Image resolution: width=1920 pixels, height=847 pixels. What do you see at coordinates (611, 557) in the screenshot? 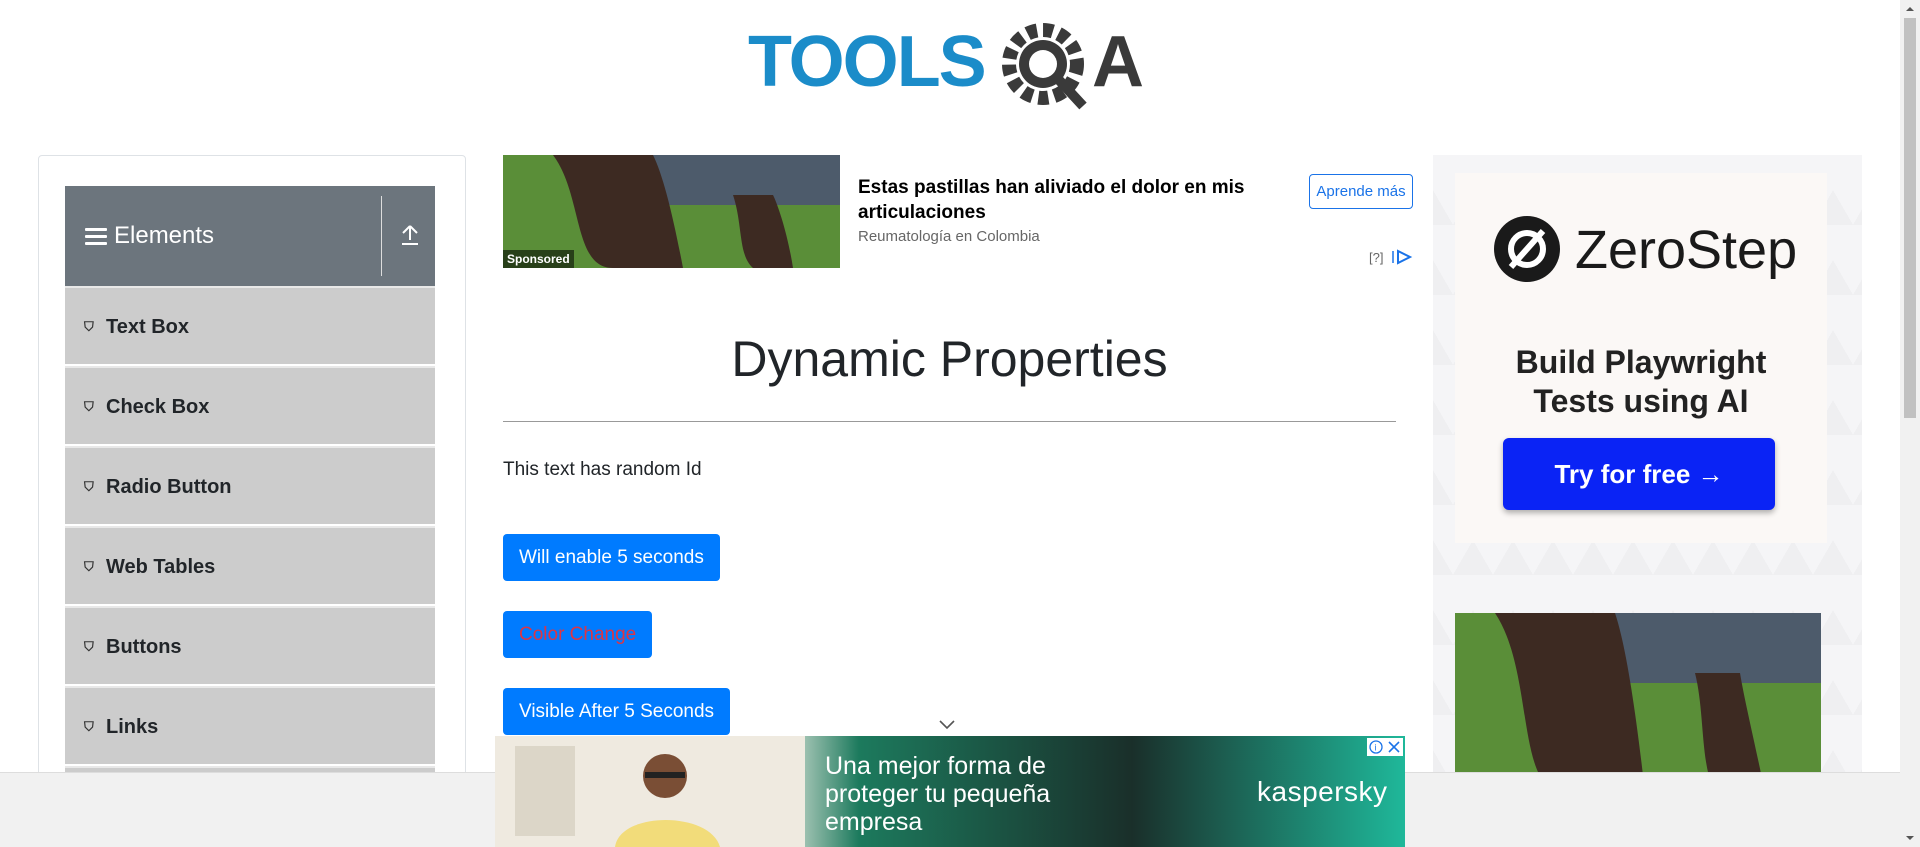
I see `enable-after-button: Will enable 5 seconds` at bounding box center [611, 557].